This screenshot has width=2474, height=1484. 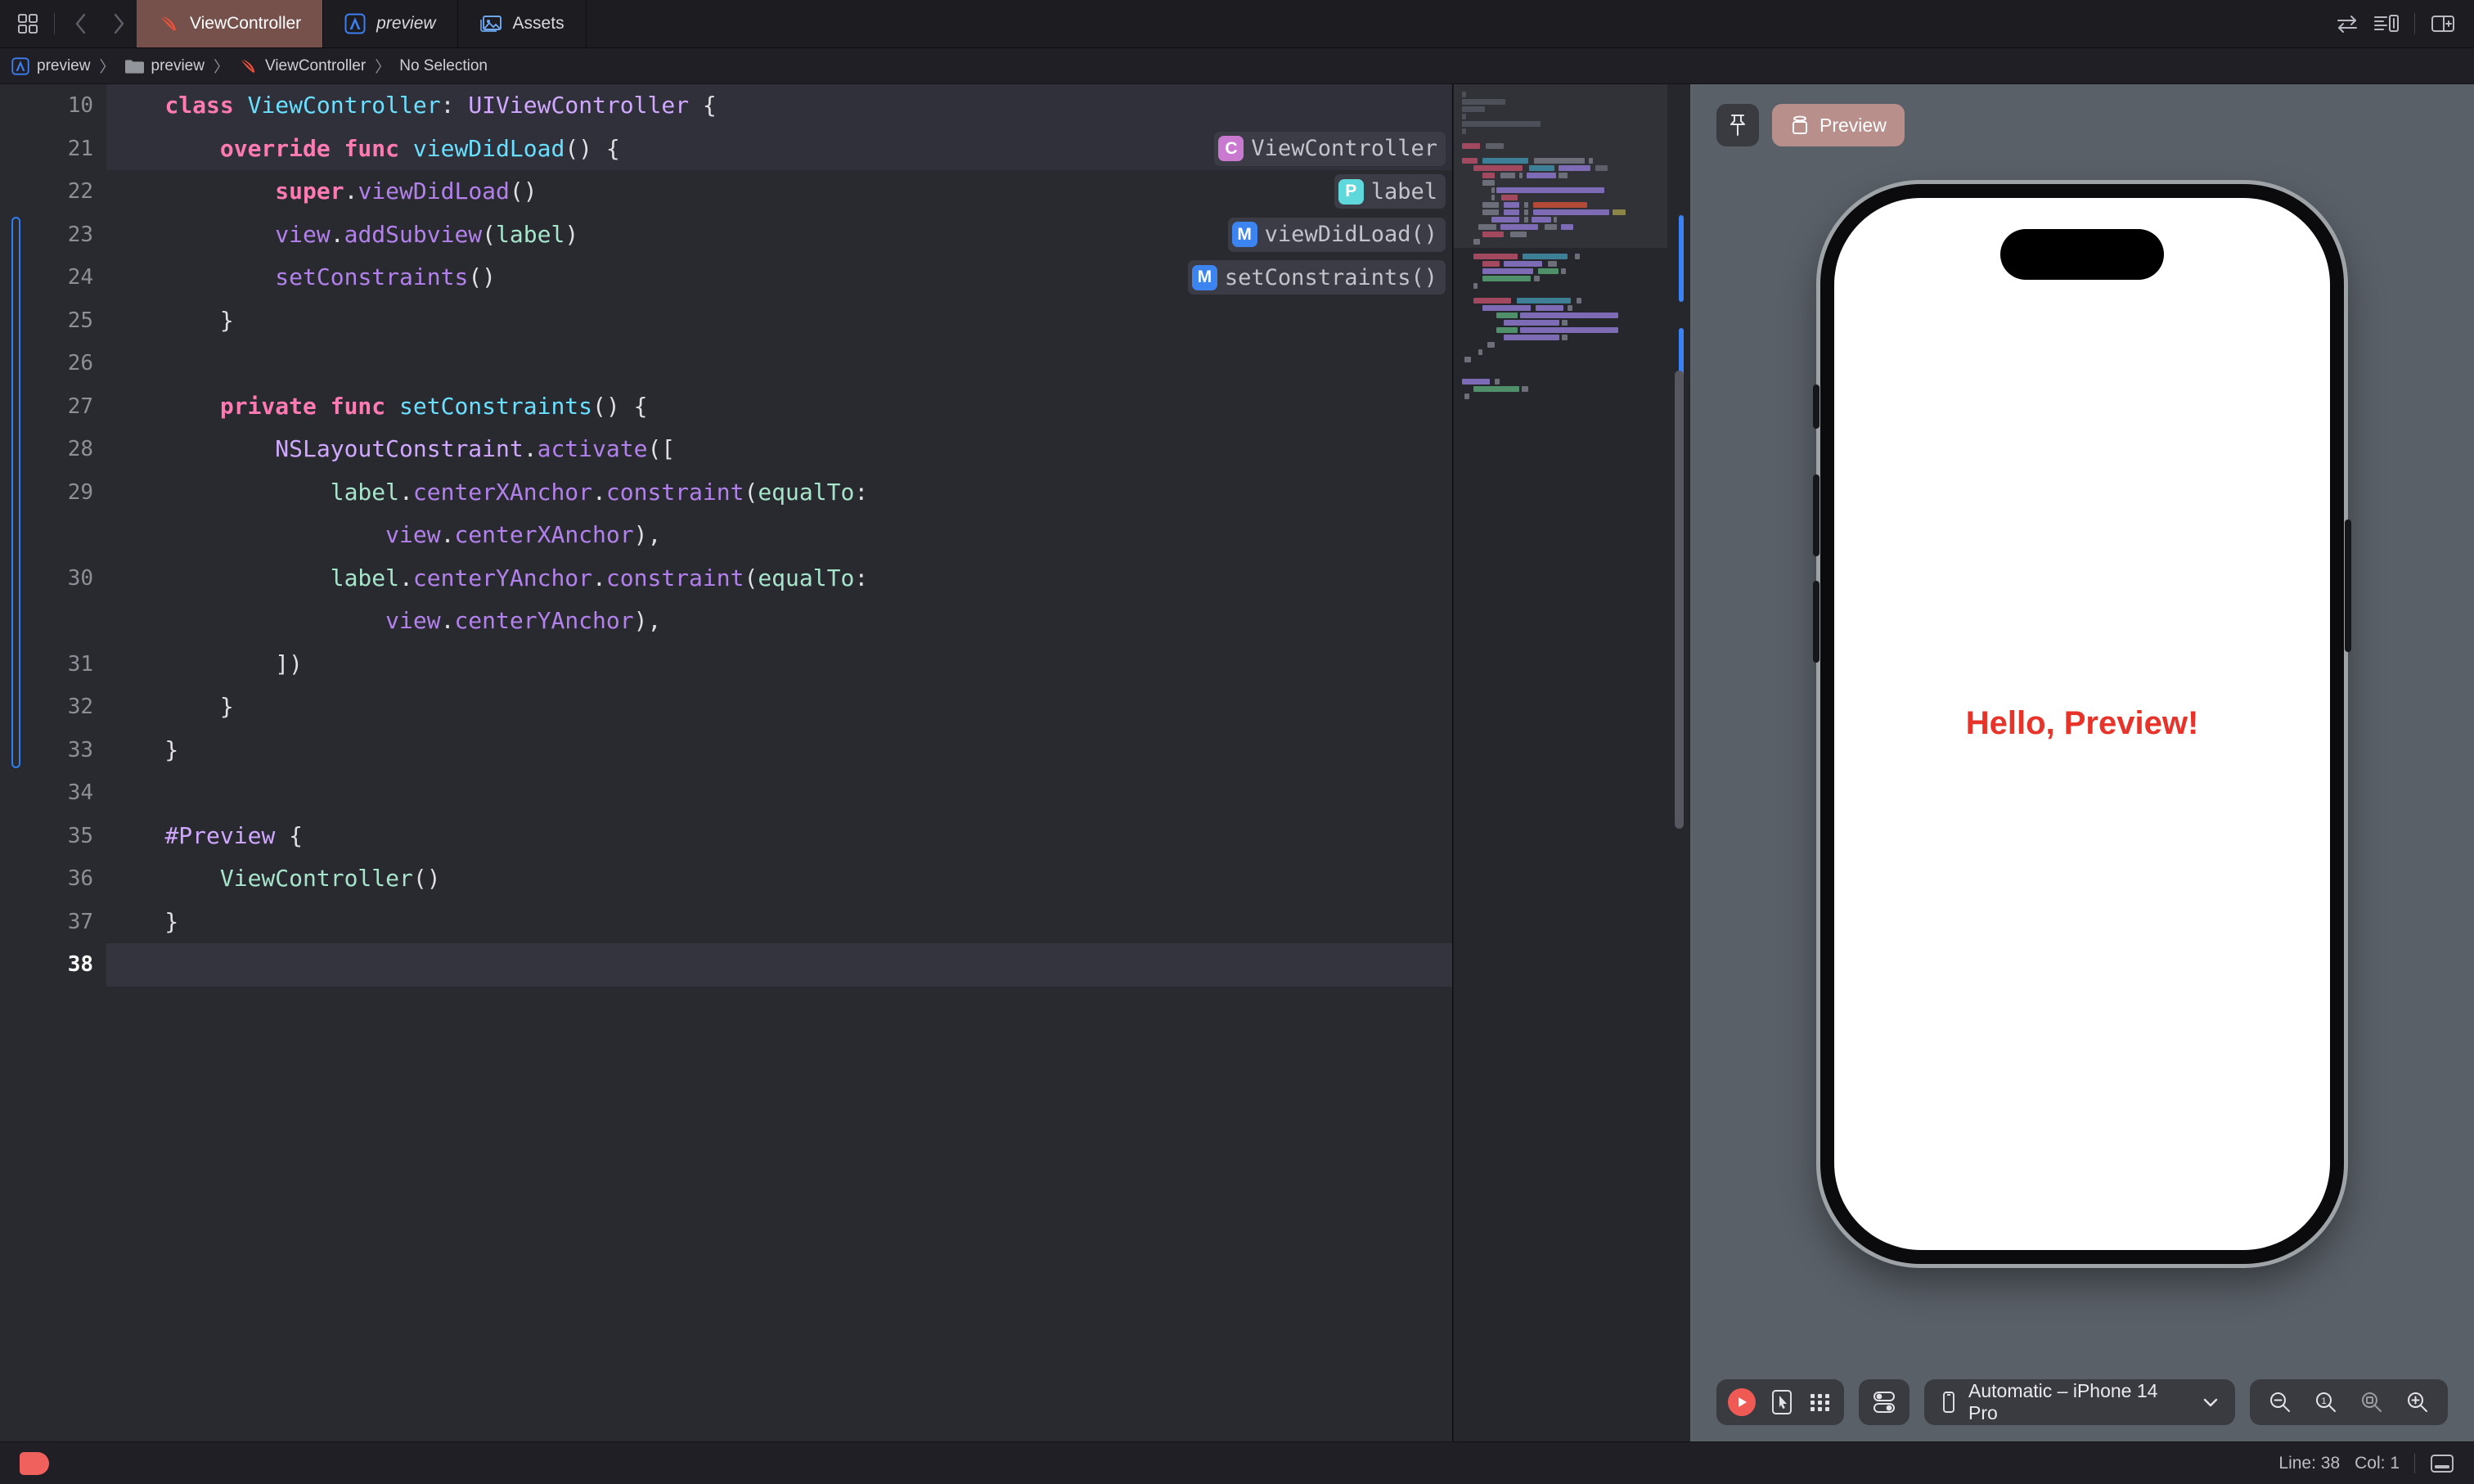 What do you see at coordinates (20, 65) in the screenshot?
I see `xcode-project-icon` at bounding box center [20, 65].